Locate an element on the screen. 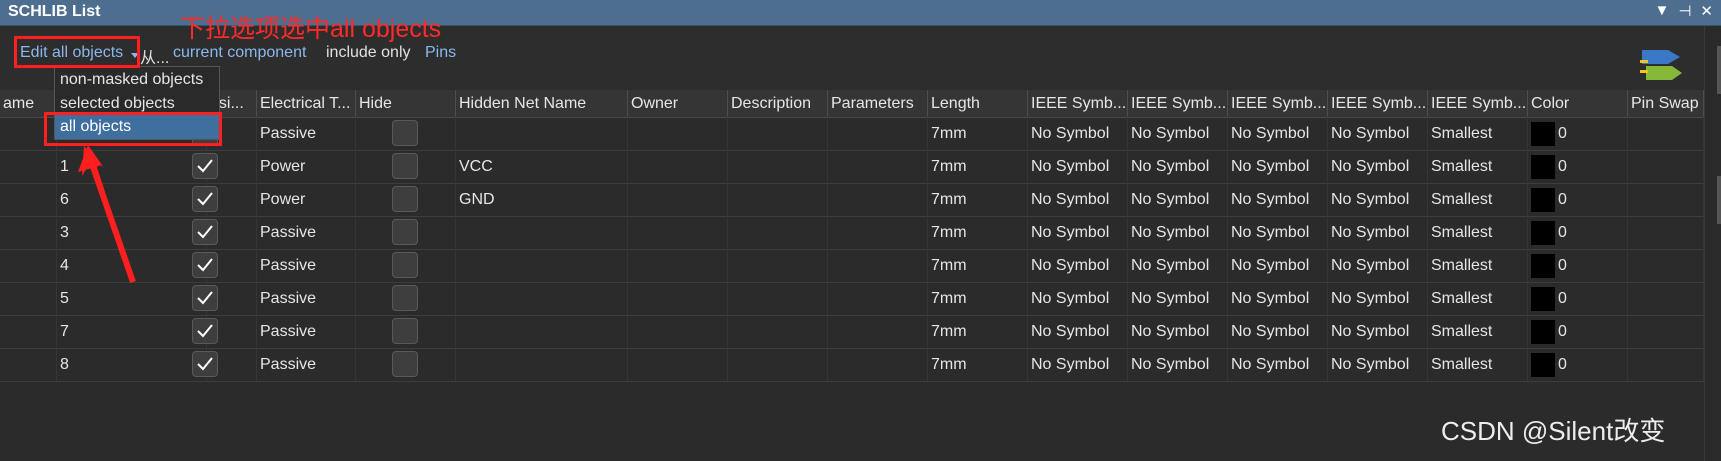  vertical-scrollbar is located at coordinates (1712, 243).